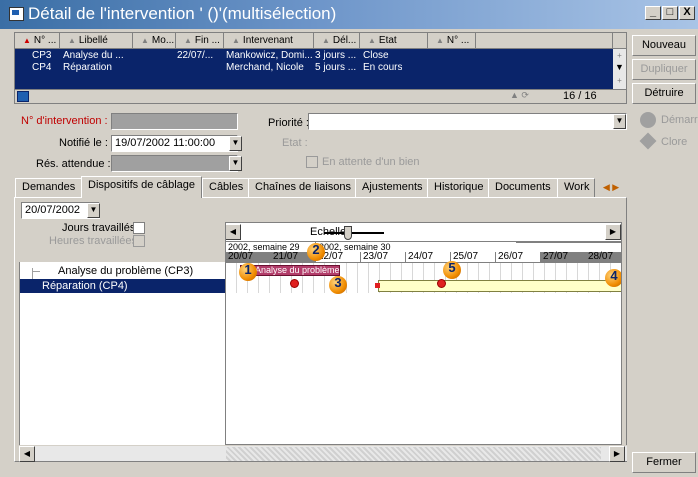 This screenshot has height=477, width=698. Describe the element at coordinates (288, 123) in the screenshot. I see `priority-label: Priorité :` at that location.